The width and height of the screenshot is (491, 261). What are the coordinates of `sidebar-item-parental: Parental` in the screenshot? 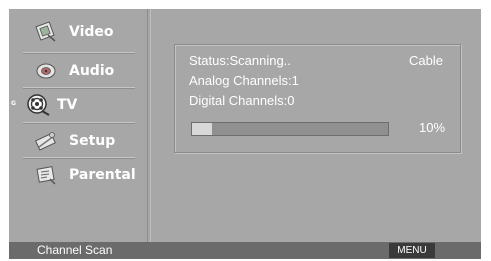 It's located at (81, 174).